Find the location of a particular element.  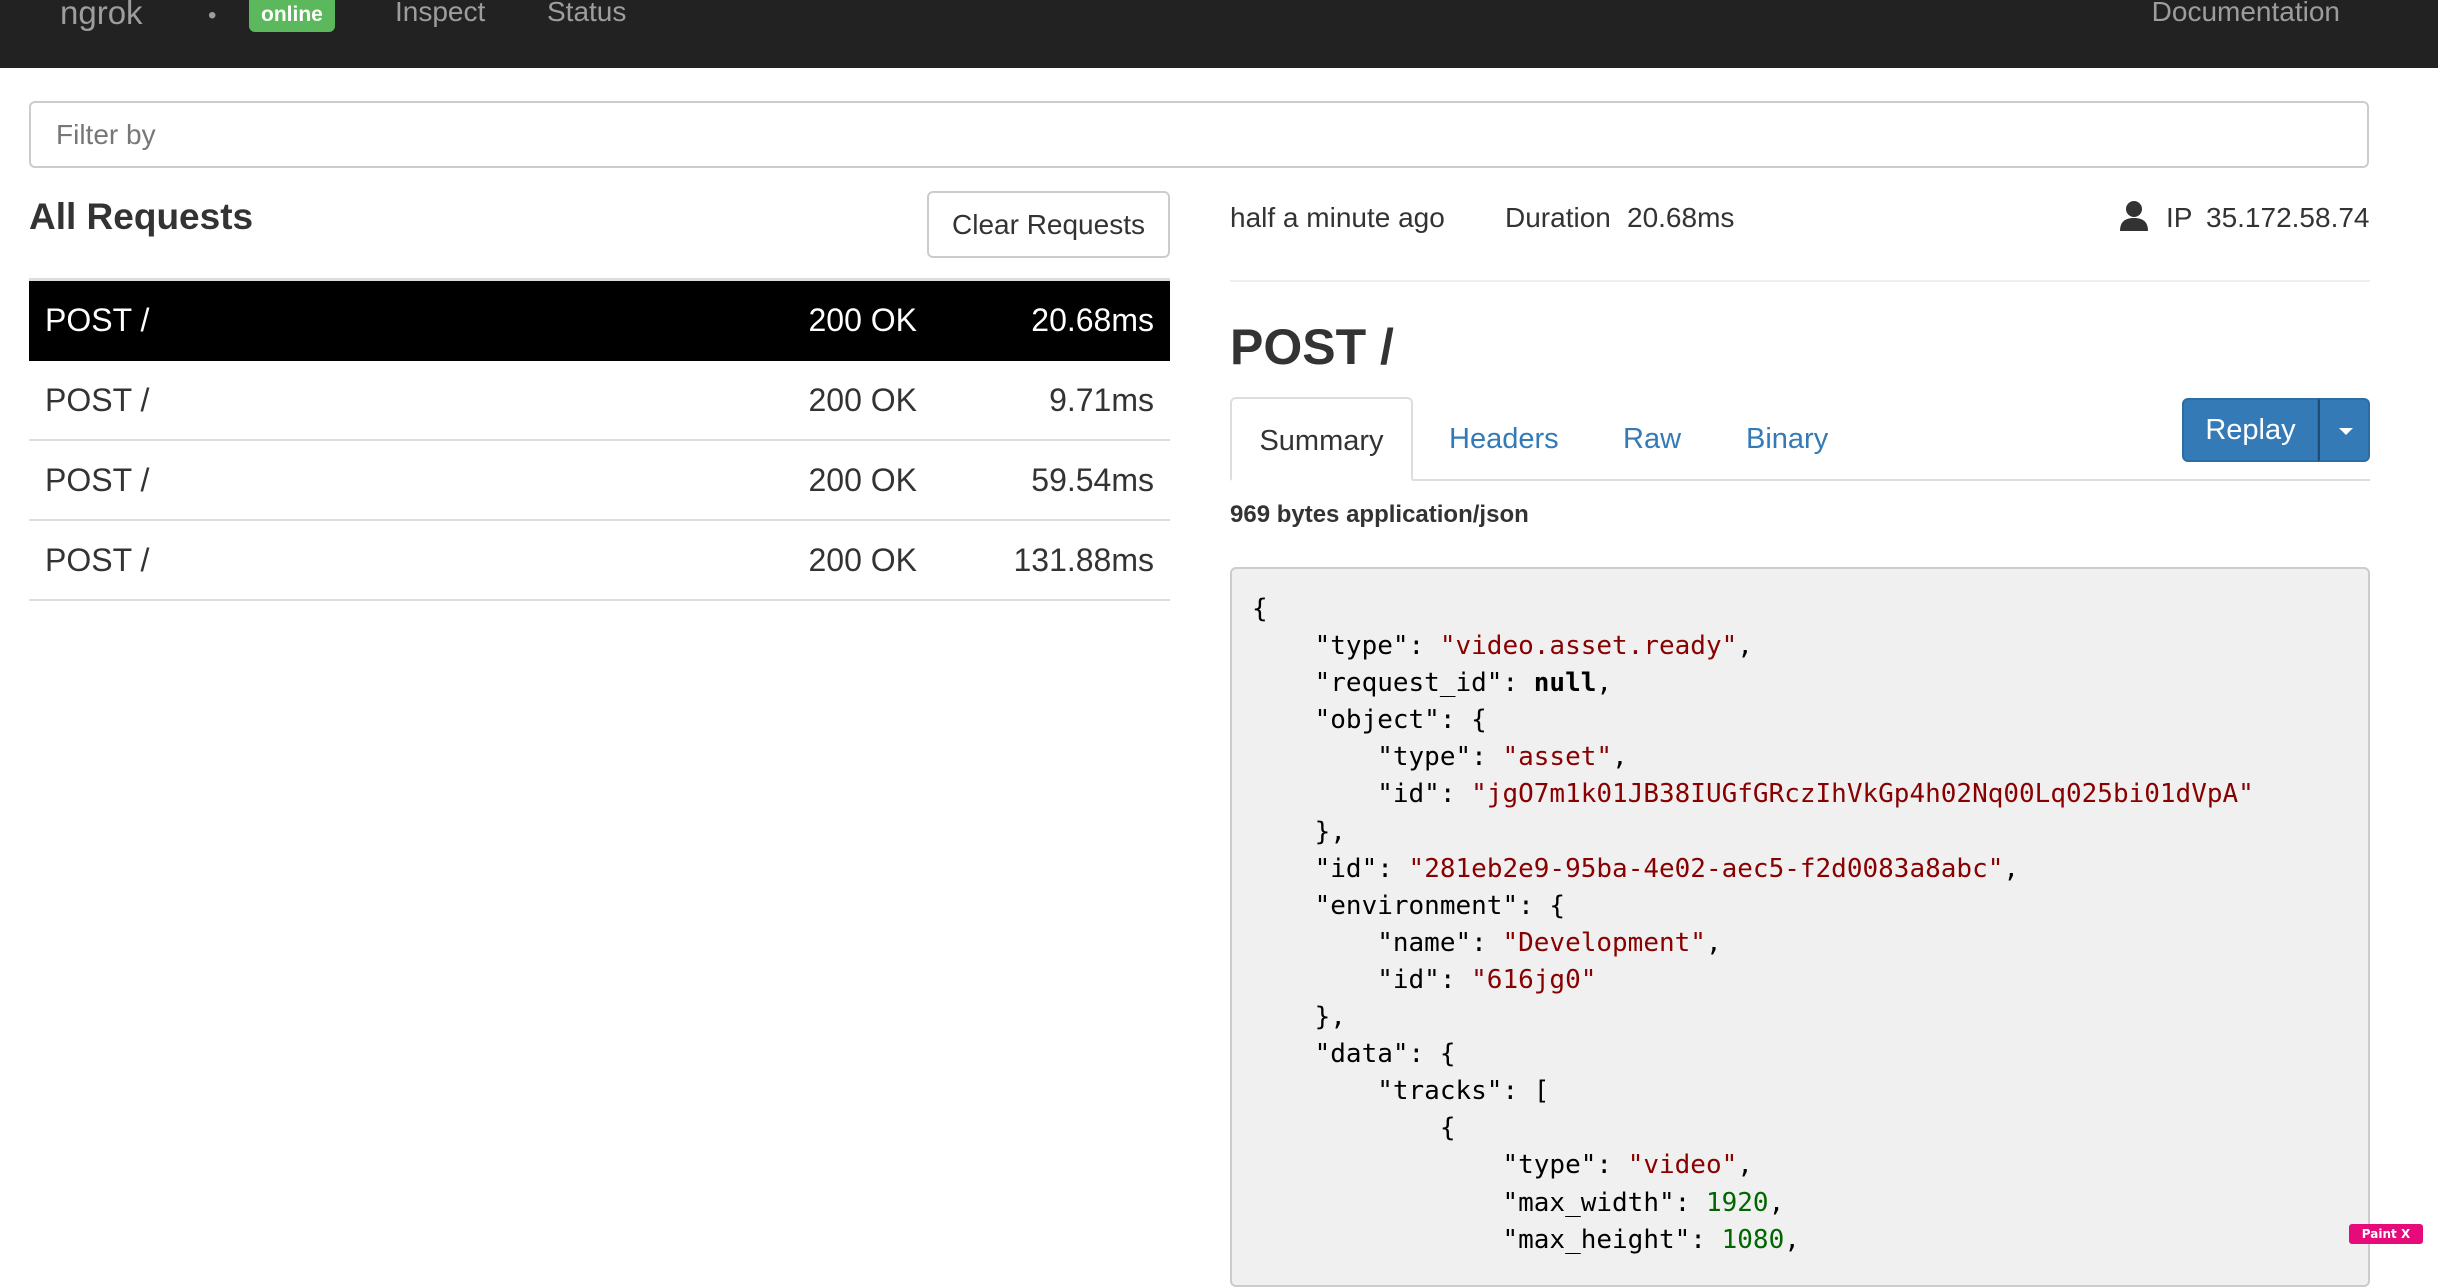

detail-divider is located at coordinates (1800, 281).